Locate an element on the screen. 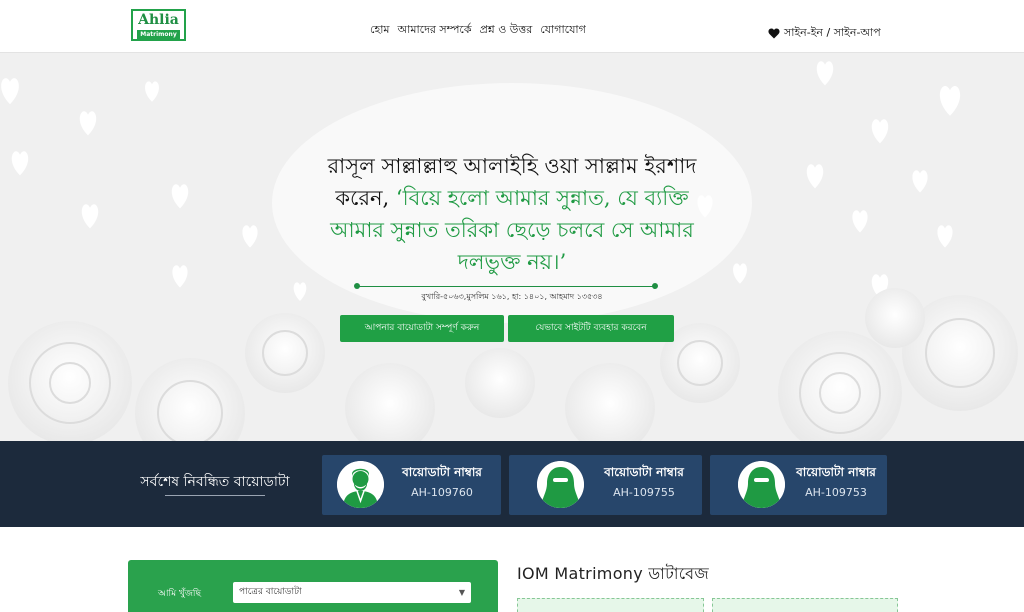 The width and height of the screenshot is (1024, 612). site-logo: Ahlia Matrimony is located at coordinates (158, 25).